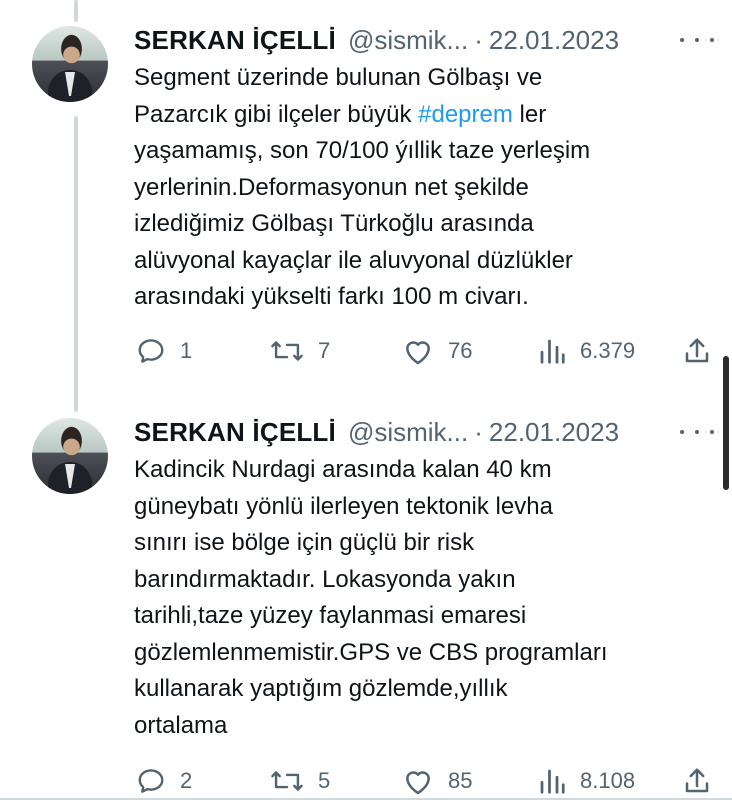 The image size is (732, 802). I want to click on tweet-actions: 2 5 85 8.108, so click(366, 781).